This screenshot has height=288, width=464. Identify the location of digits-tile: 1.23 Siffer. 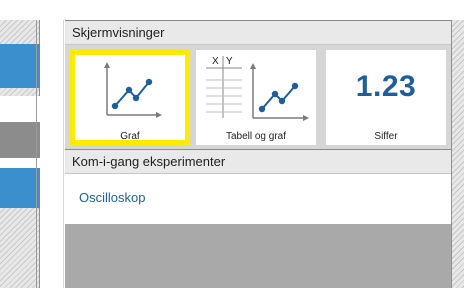
(386, 97).